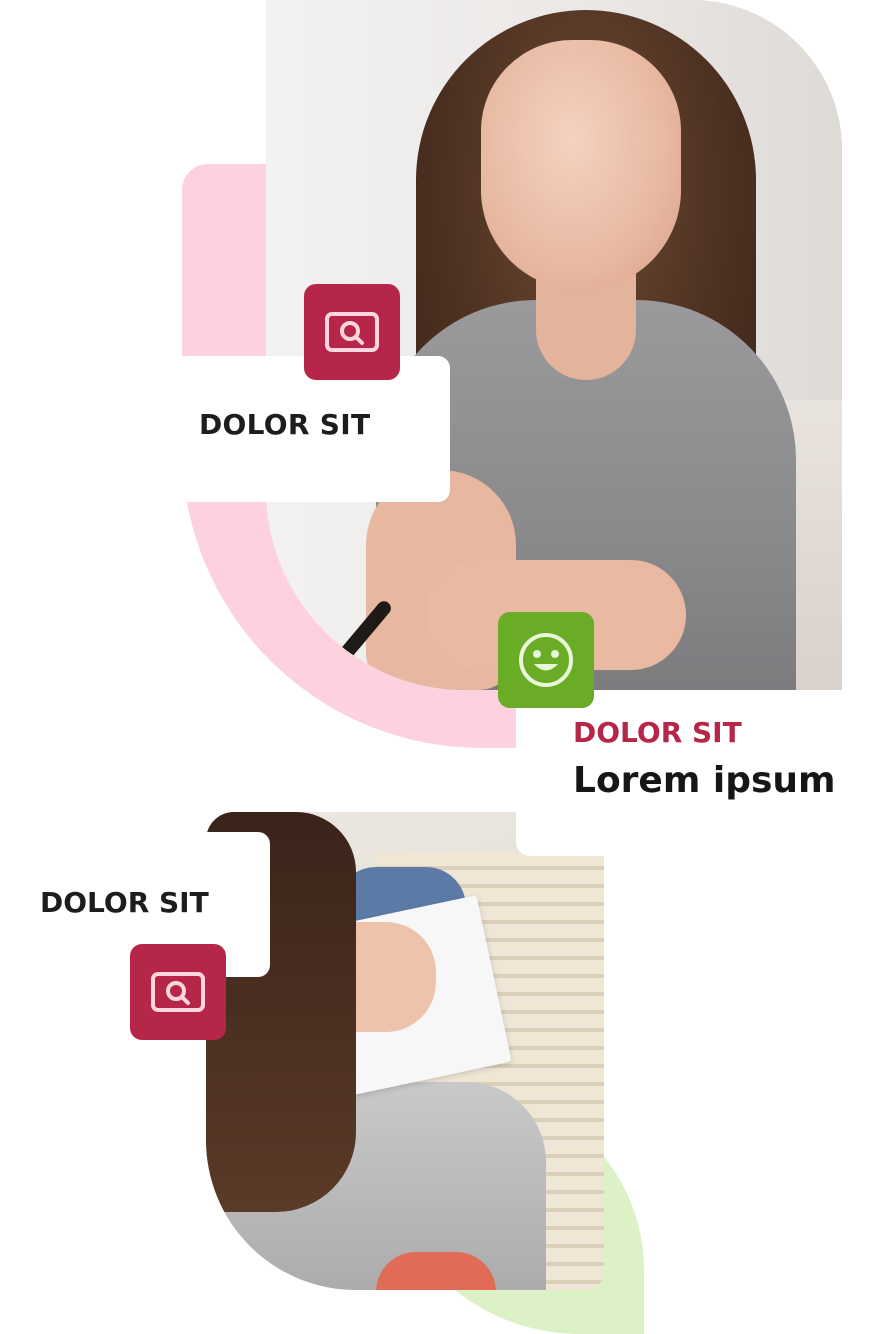 This screenshot has height=1334, width=892. I want to click on card-label-bottom: DOLOR SIT, so click(124, 902).